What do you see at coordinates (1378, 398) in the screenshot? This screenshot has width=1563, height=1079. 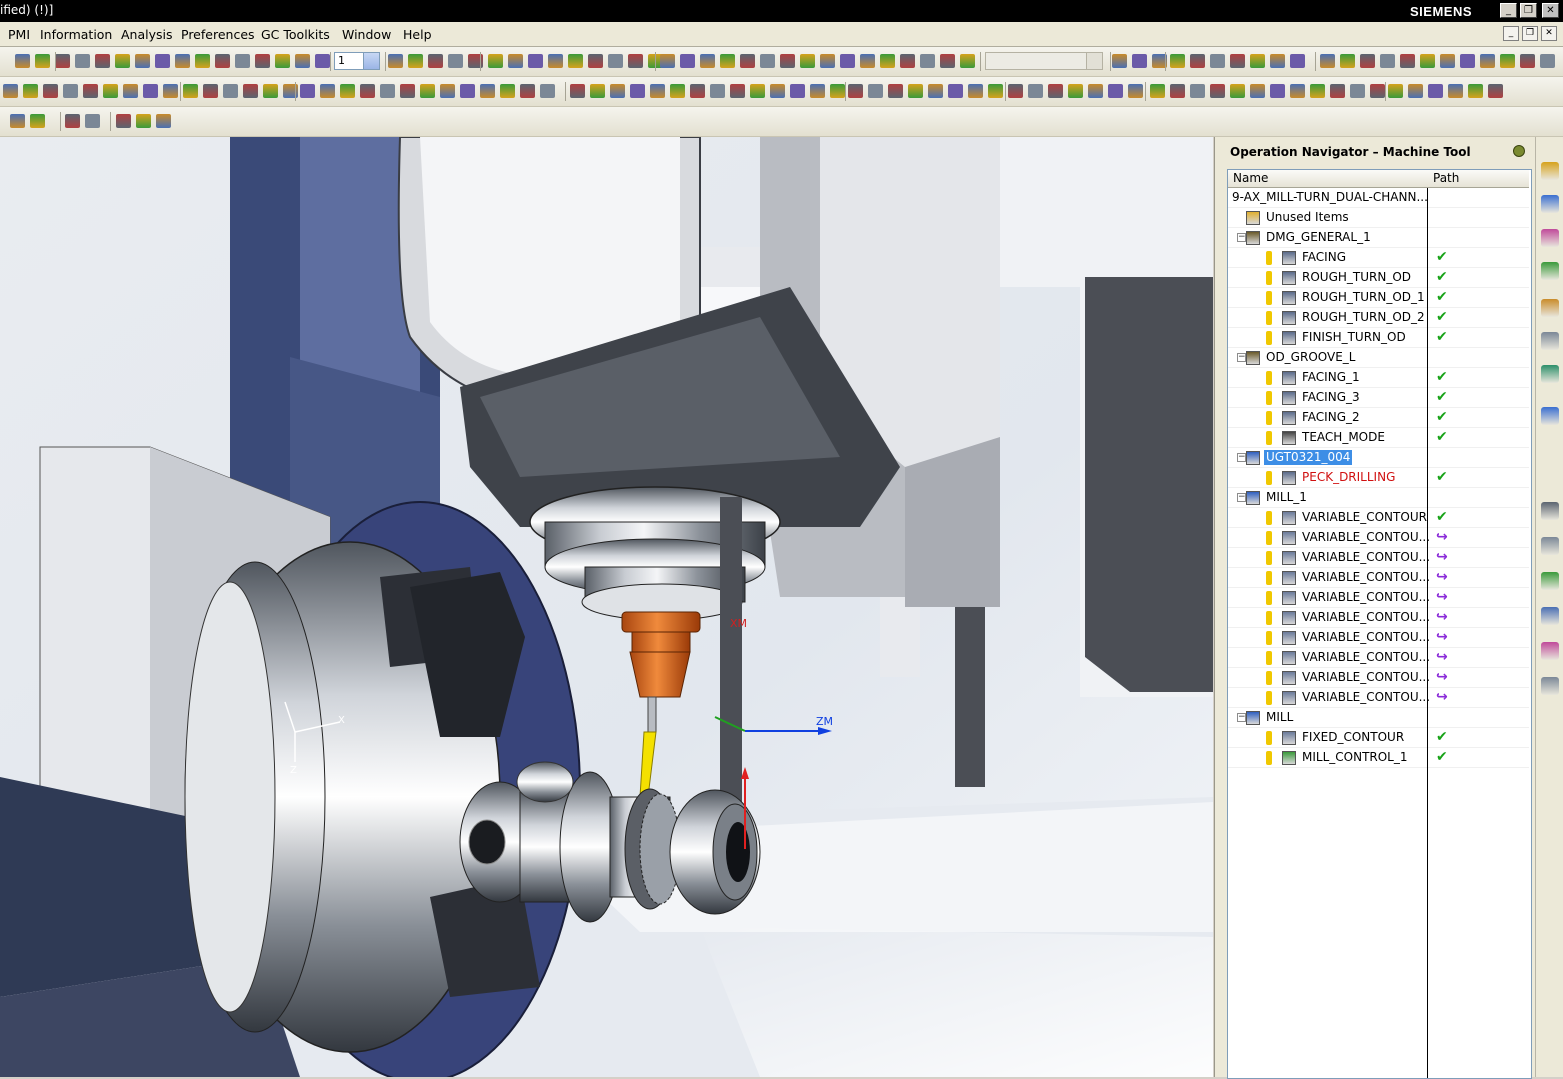 I see `tree-row: FACING_3 ✔` at bounding box center [1378, 398].